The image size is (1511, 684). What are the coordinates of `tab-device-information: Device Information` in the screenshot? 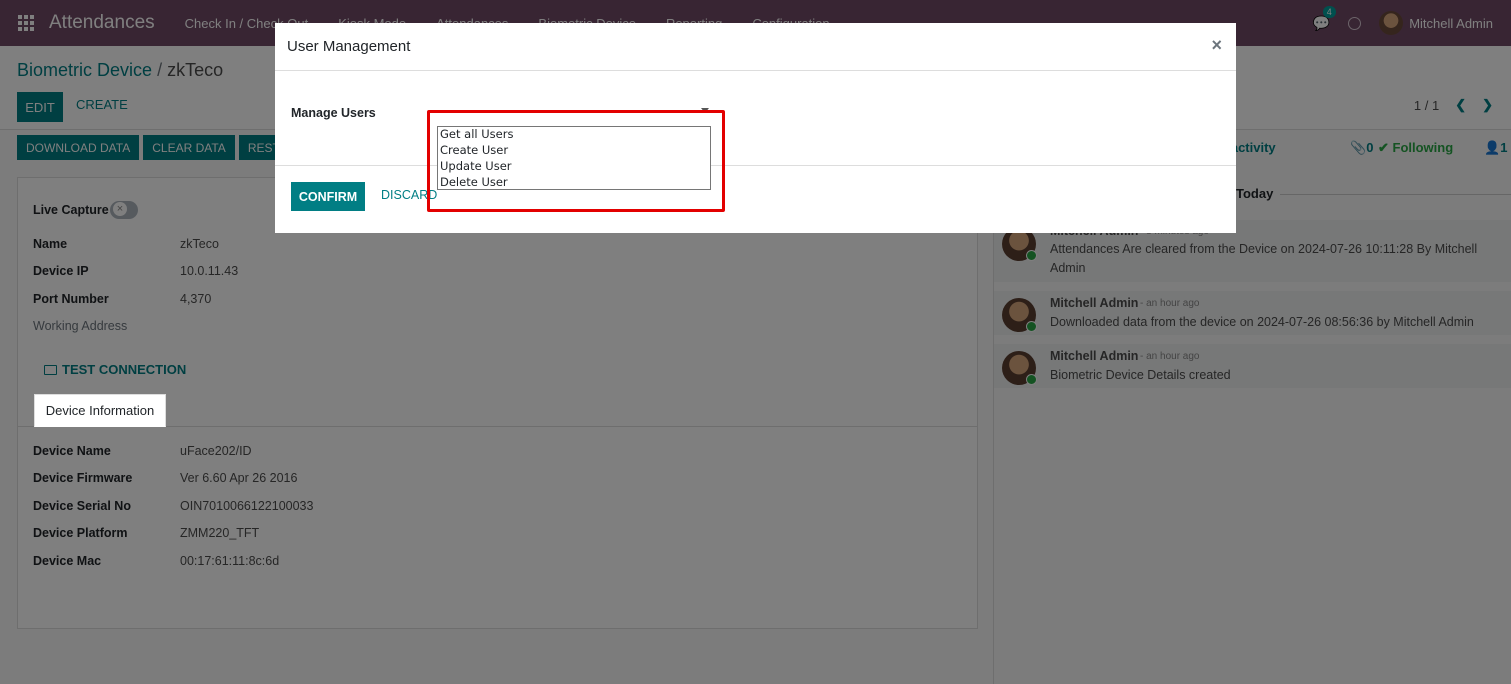 It's located at (100, 410).